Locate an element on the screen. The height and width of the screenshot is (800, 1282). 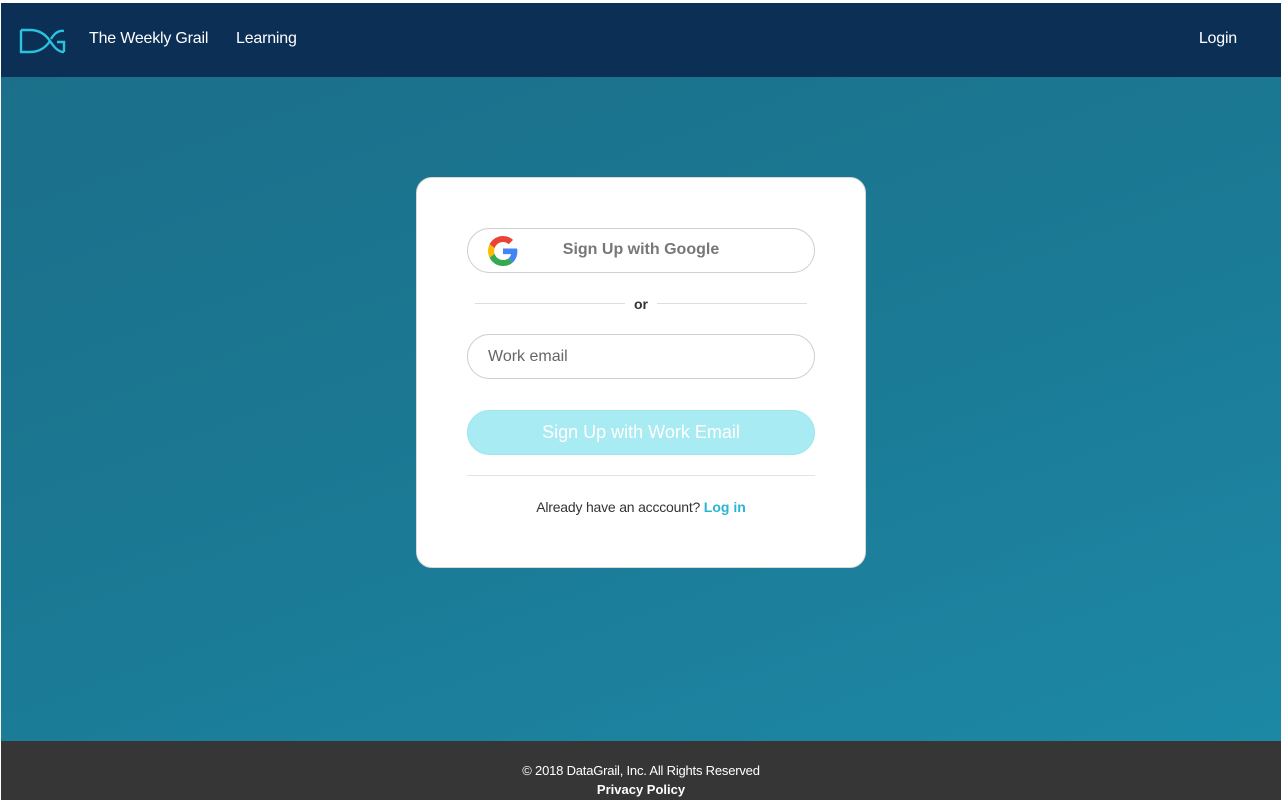
nav-link-weekly-grail: The Weekly Grail is located at coordinates (148, 39).